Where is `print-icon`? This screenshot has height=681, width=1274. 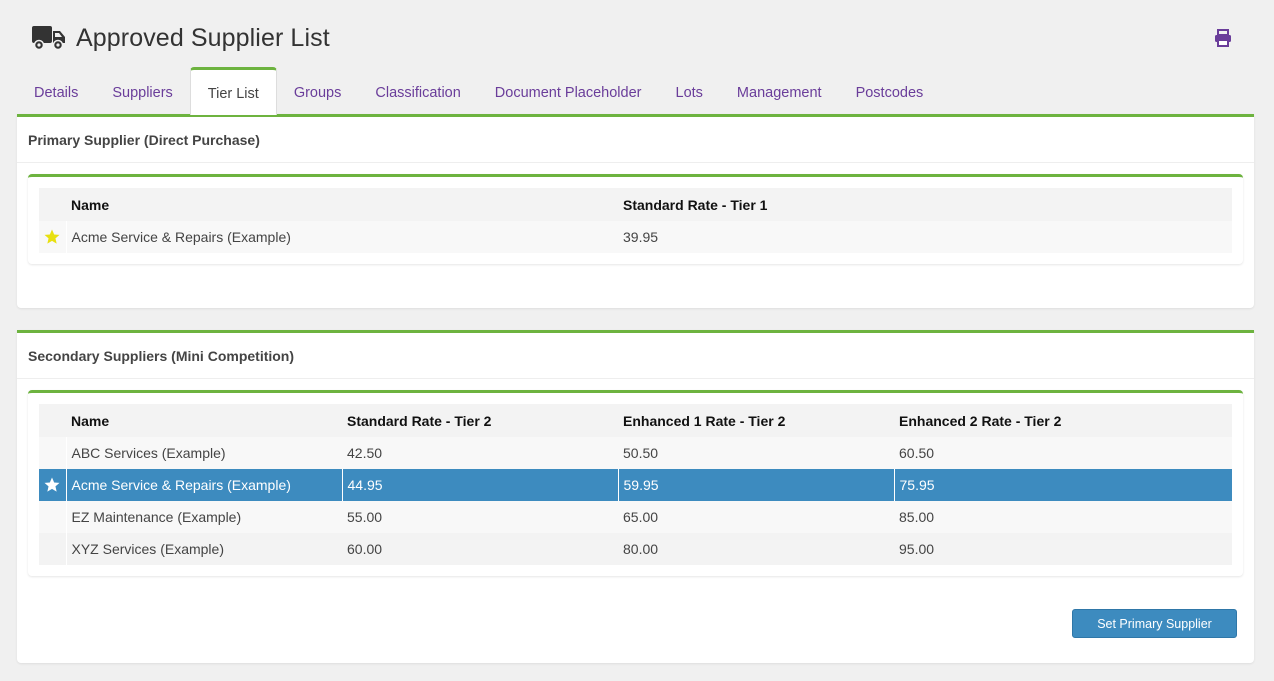 print-icon is located at coordinates (1223, 38).